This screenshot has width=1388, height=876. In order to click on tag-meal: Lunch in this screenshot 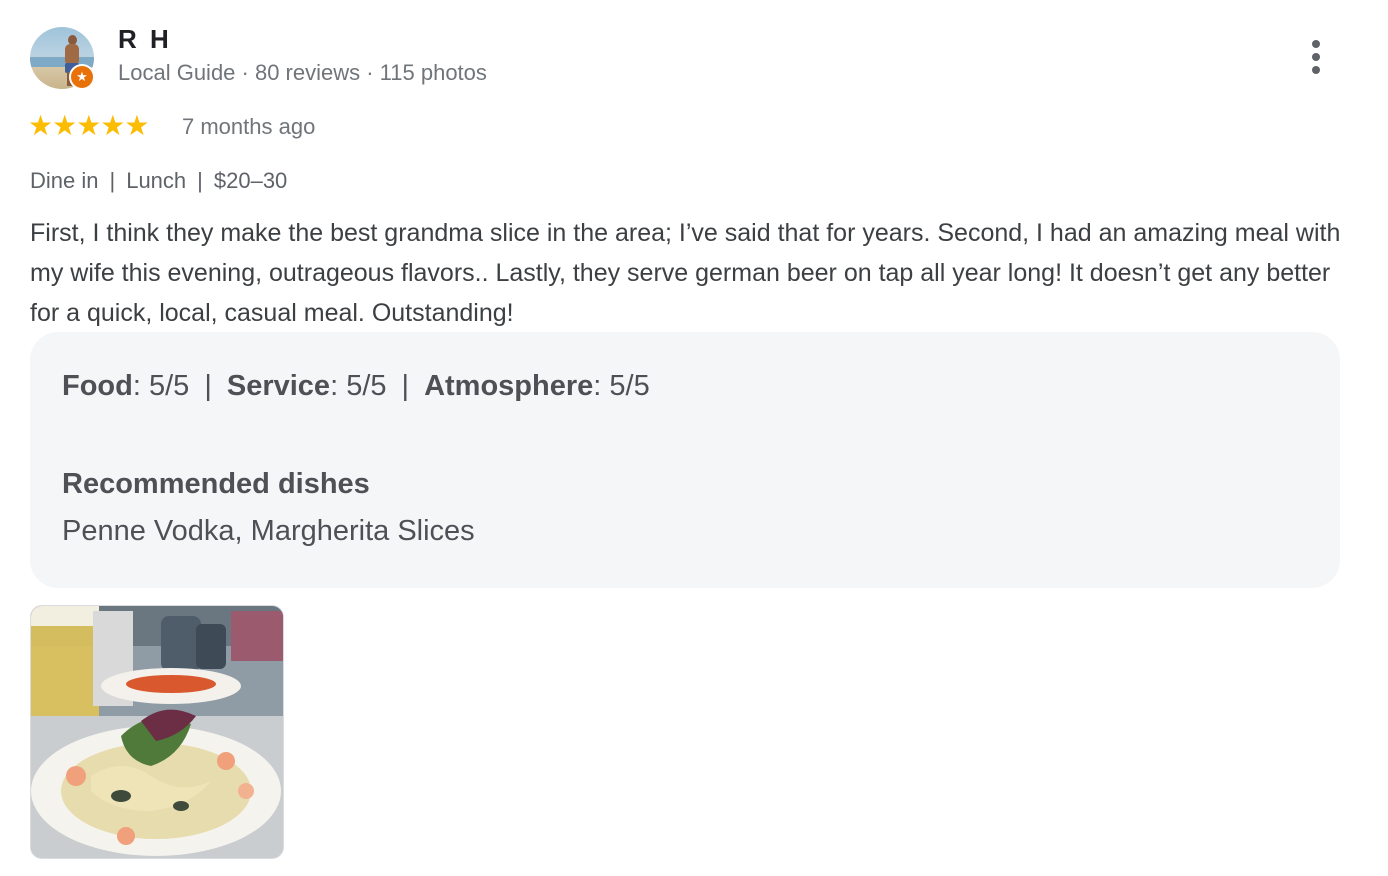, I will do `click(156, 180)`.